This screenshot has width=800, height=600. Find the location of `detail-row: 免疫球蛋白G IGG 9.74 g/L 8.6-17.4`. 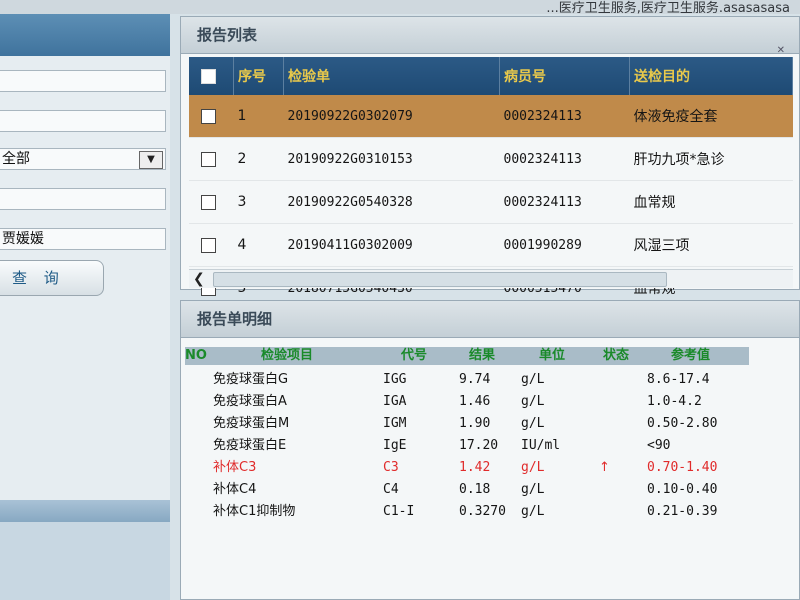

detail-row: 免疫球蛋白G IGG 9.74 g/L 8.6-17.4 is located at coordinates (481, 380).